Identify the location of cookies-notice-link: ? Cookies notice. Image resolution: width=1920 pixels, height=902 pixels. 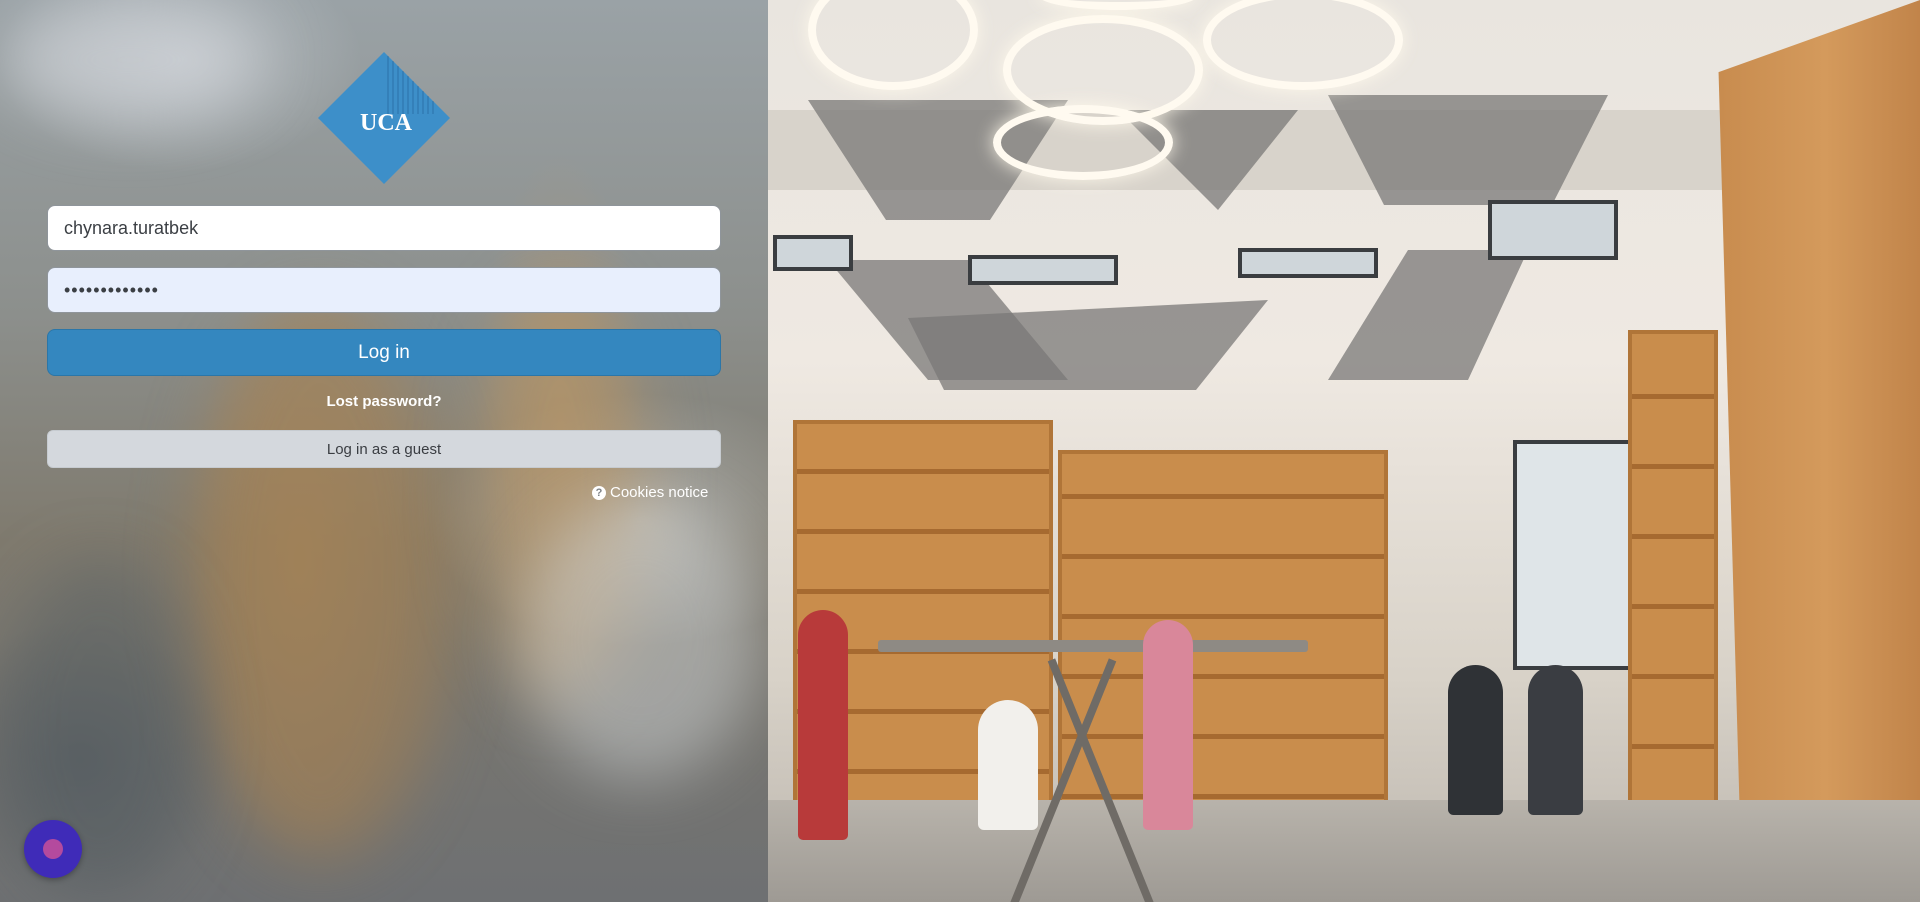
(650, 492).